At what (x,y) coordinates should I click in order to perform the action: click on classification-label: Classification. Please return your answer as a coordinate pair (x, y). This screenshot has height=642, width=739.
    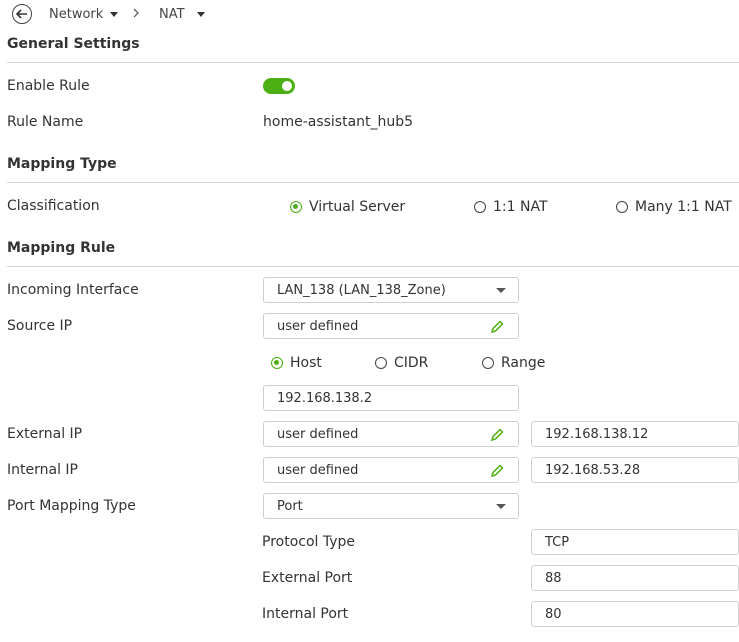
    Looking at the image, I should click on (53, 206).